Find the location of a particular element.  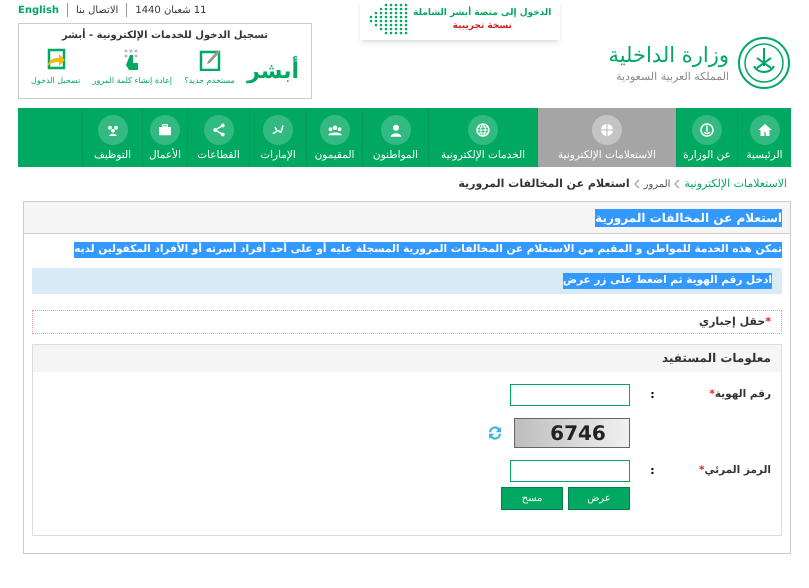

description-text: تمكن هذه الخدمة للمواطن و المقيم من الاستعلام عن المخالفات المرورية المسجلة عليه أو على أحد أفراد أسرته أو الأفراد المكفولين لديه is located at coordinates (428, 250).